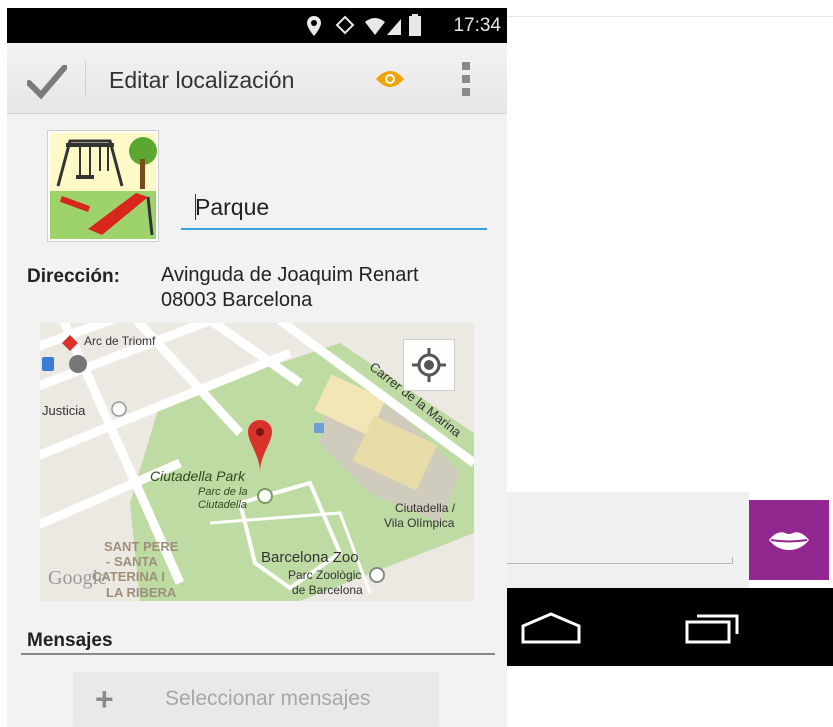 This screenshot has width=833, height=727. What do you see at coordinates (670, 16) in the screenshot?
I see `right-panel-top-divider` at bounding box center [670, 16].